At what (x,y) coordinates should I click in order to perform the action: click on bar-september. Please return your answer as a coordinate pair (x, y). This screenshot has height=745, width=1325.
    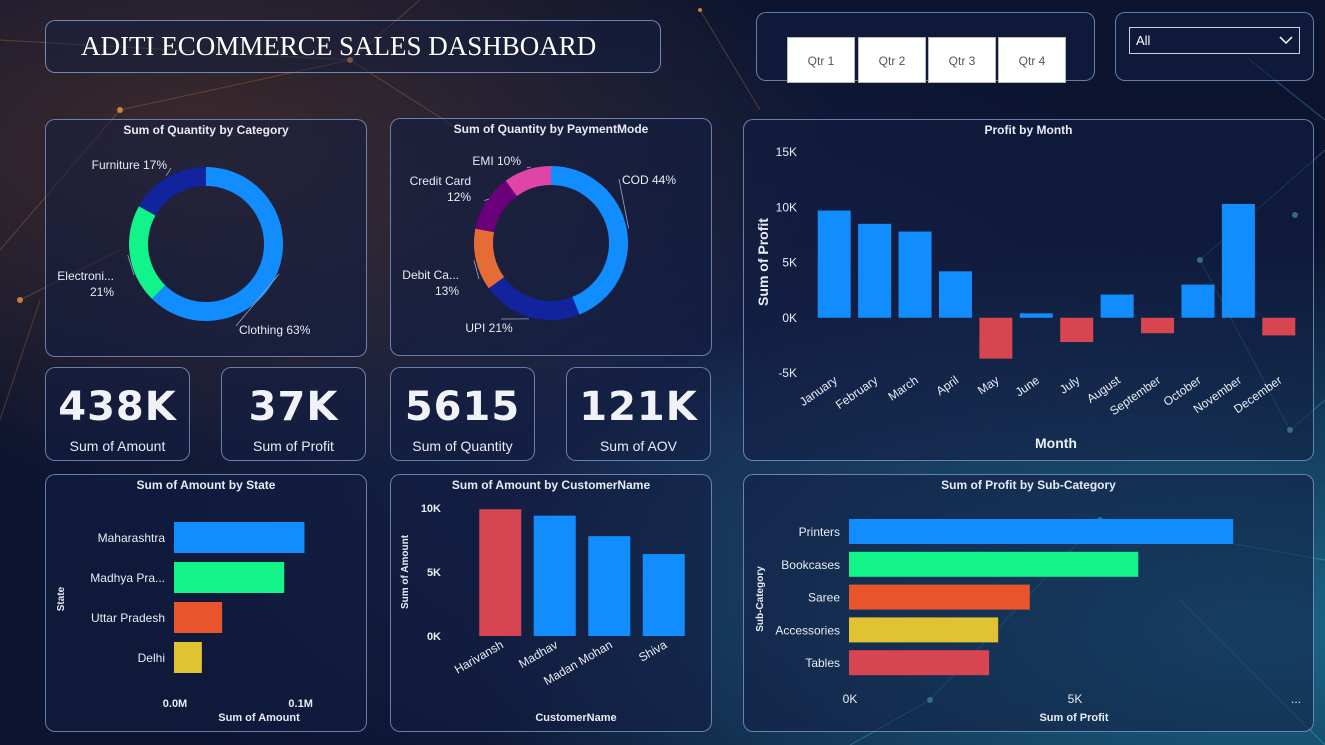
    Looking at the image, I should click on (1158, 325).